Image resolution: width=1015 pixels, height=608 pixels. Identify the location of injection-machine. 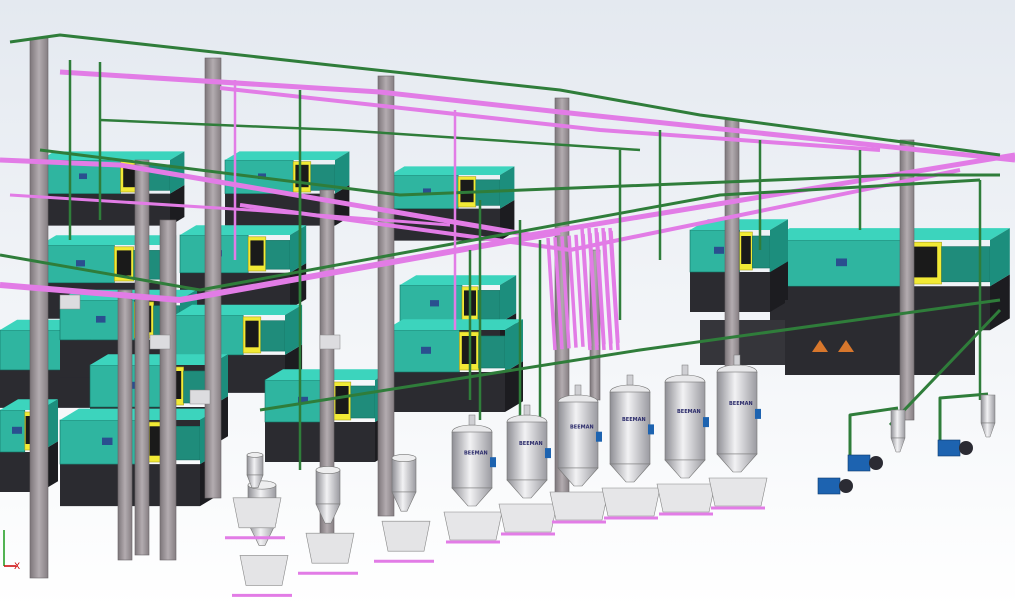
(29, 445).